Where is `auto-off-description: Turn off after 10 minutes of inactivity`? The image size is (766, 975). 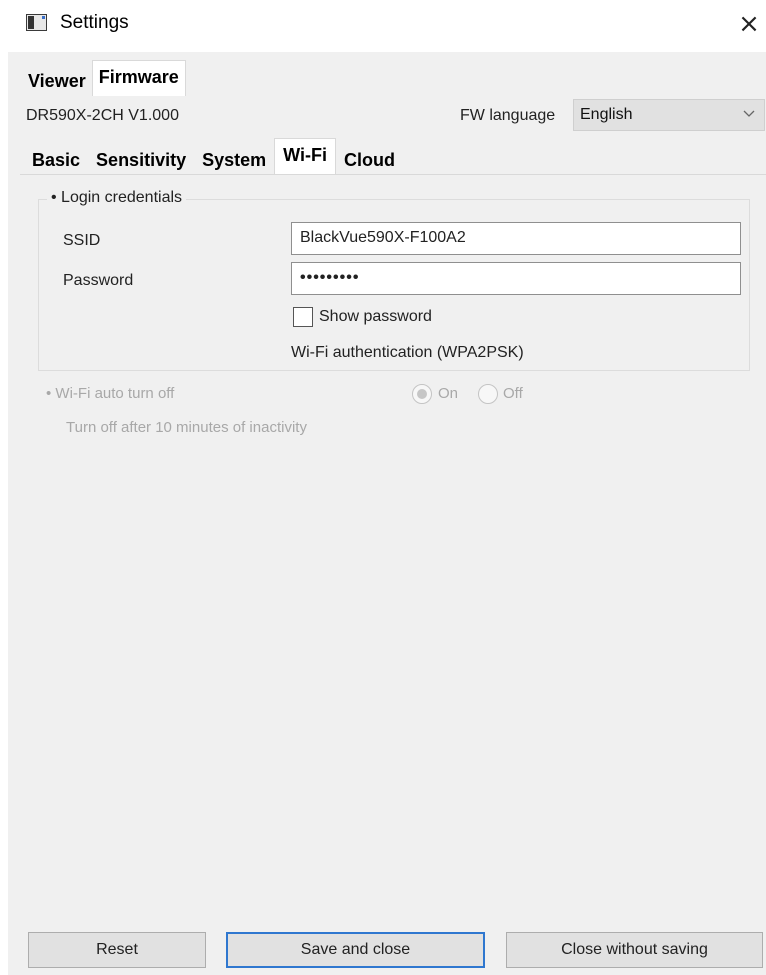
auto-off-description: Turn off after 10 minutes of inactivity is located at coordinates (186, 427).